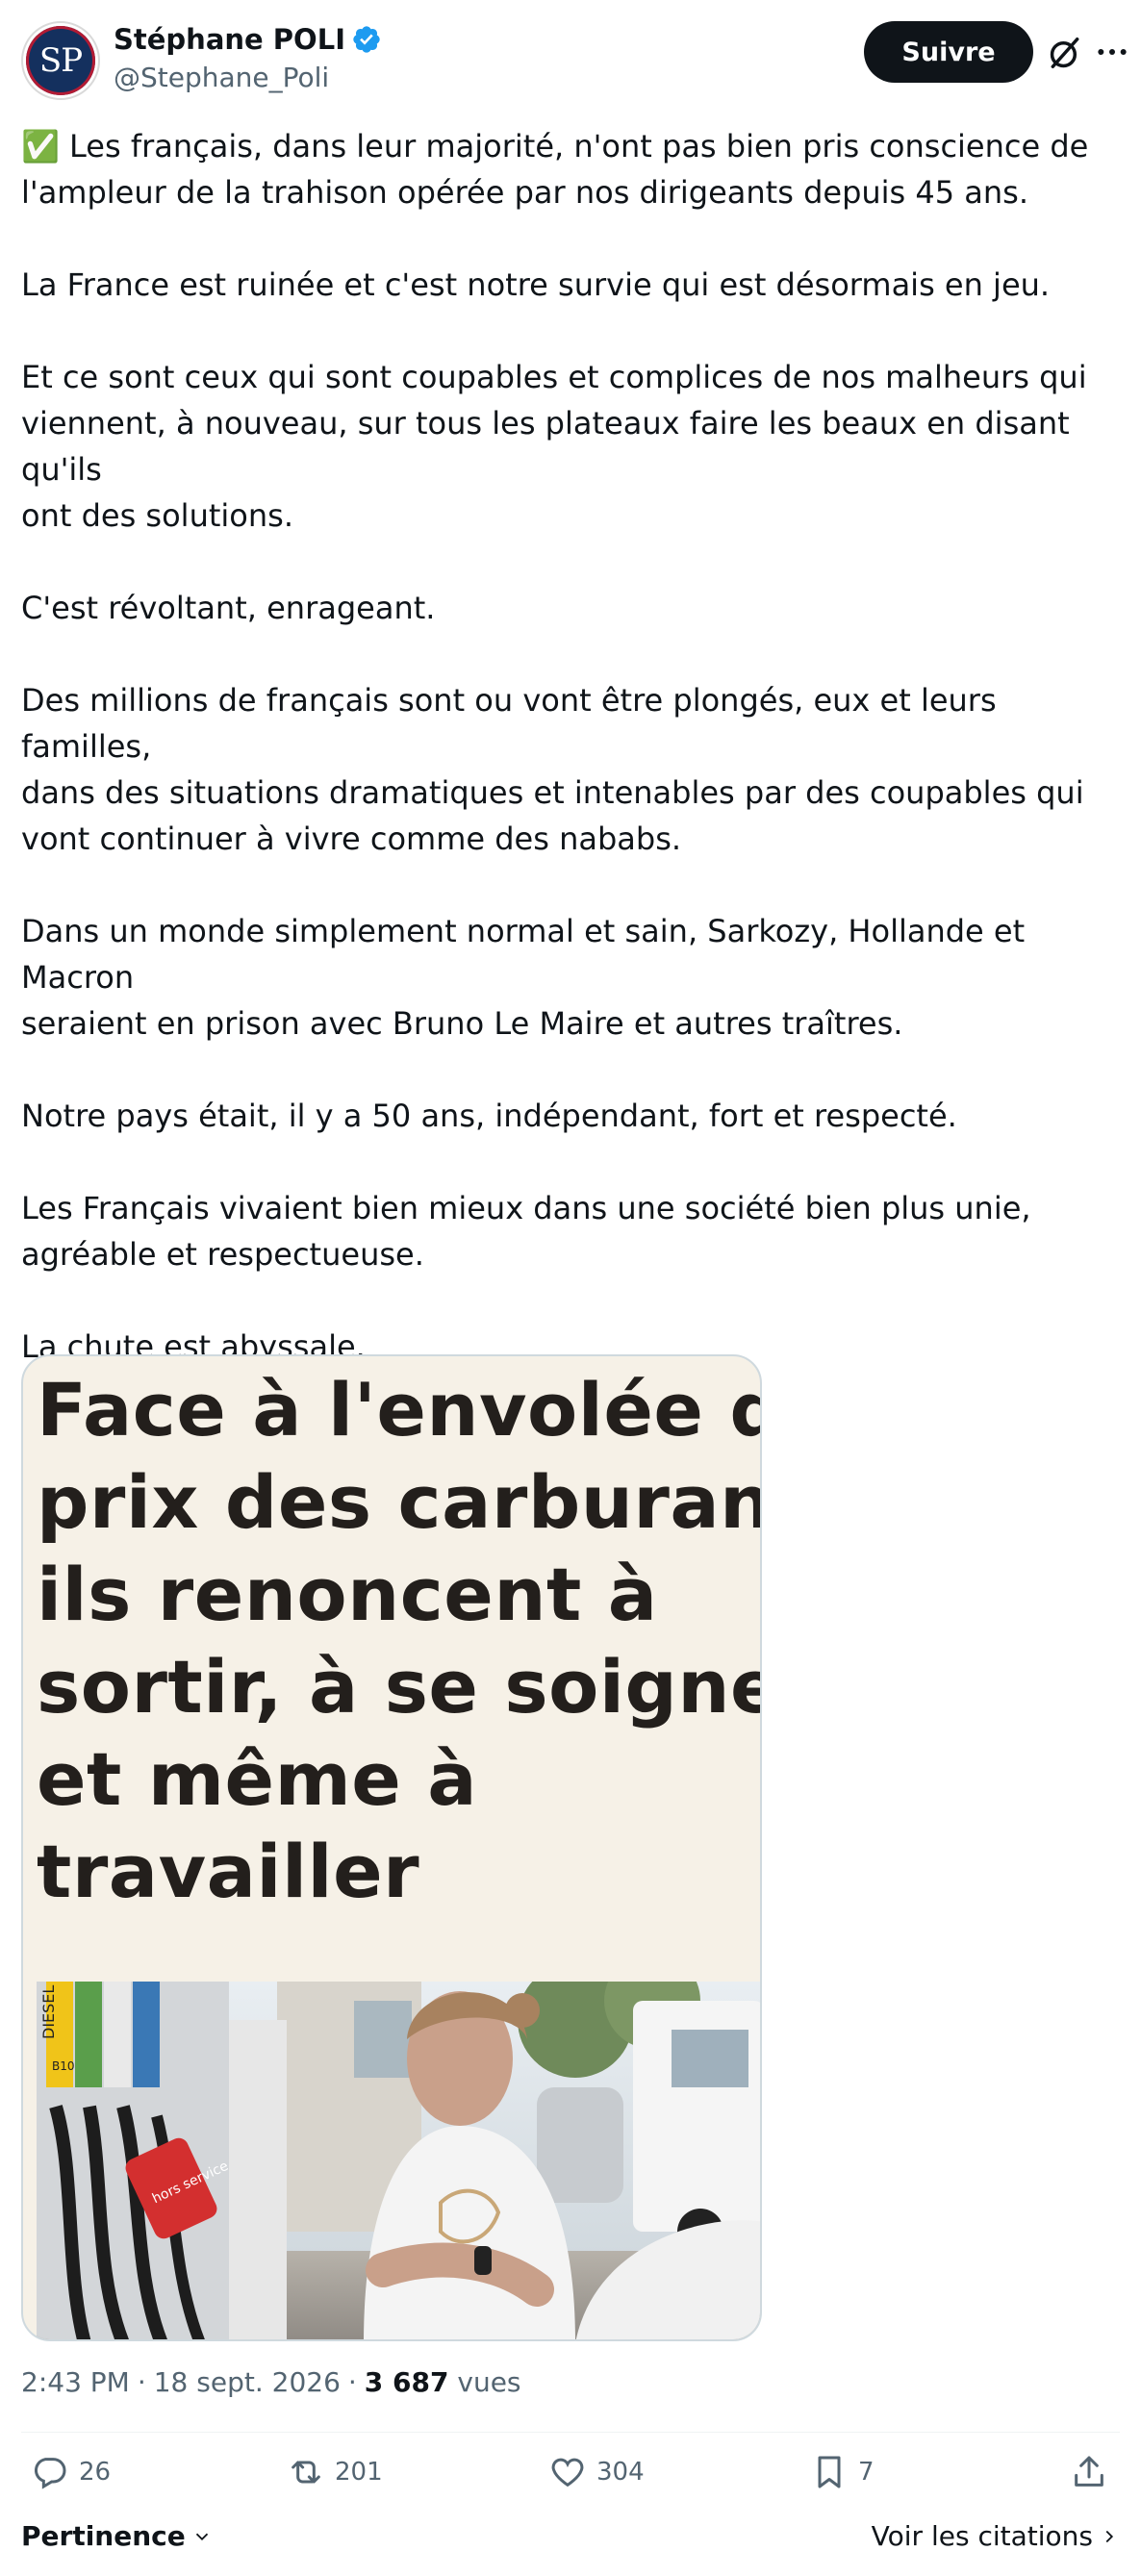  I want to click on share-button, so click(1089, 2472).